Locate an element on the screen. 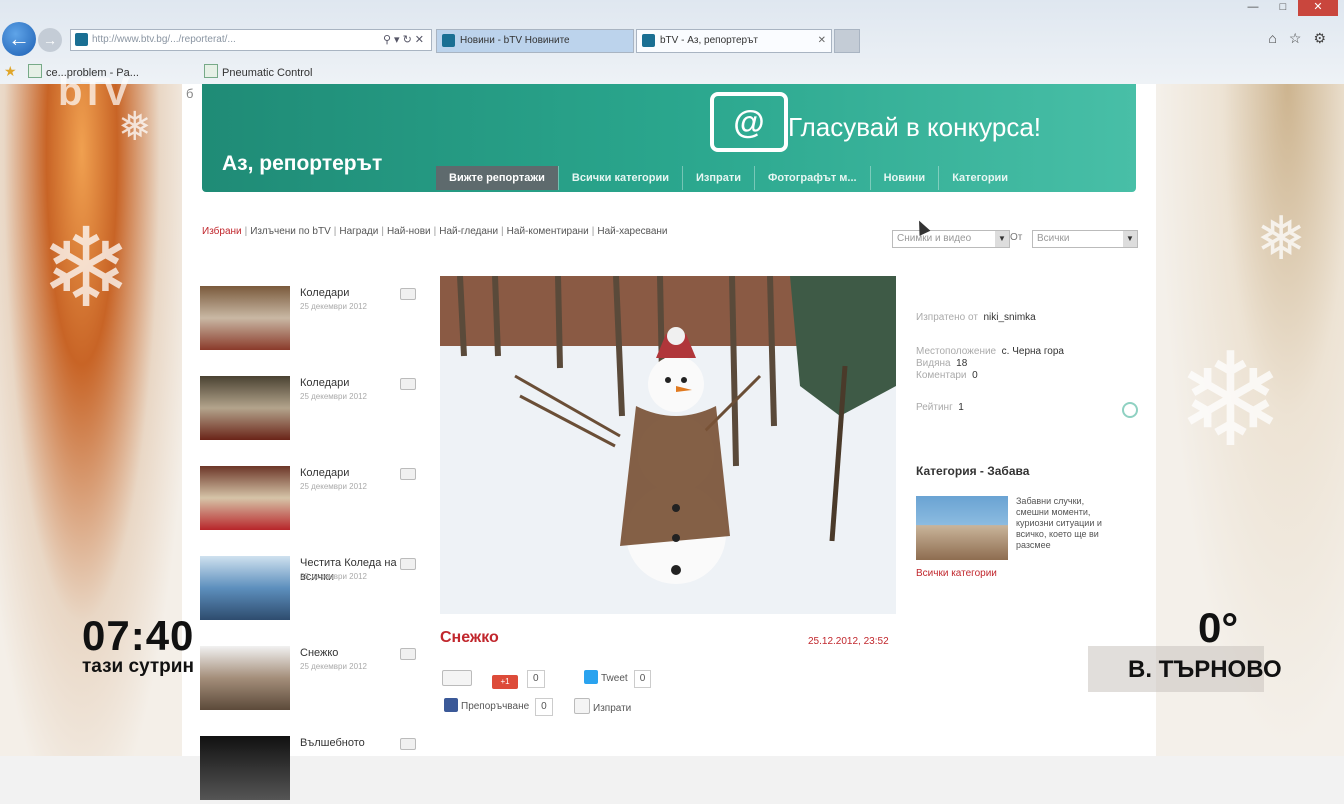 The height and width of the screenshot is (804, 1344). list-title: Вълшебното is located at coordinates (350, 743).